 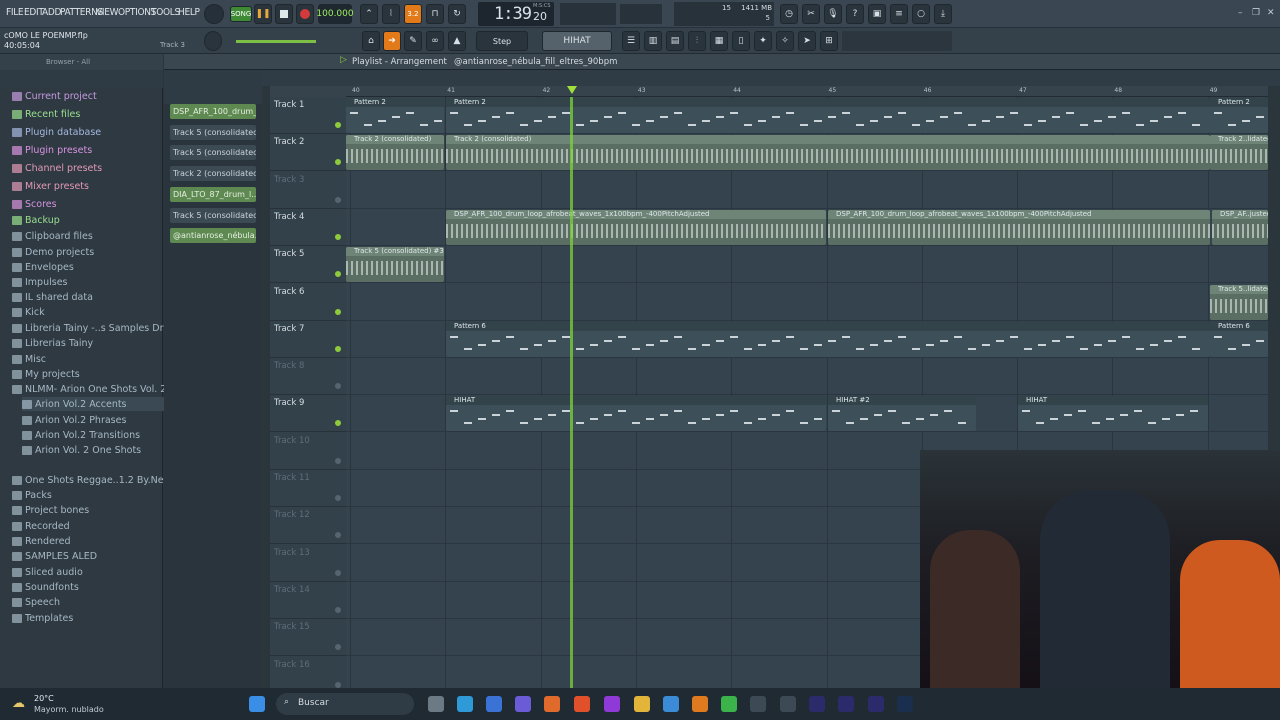 What do you see at coordinates (391, 14) in the screenshot?
I see `wait-button: ⦚` at bounding box center [391, 14].